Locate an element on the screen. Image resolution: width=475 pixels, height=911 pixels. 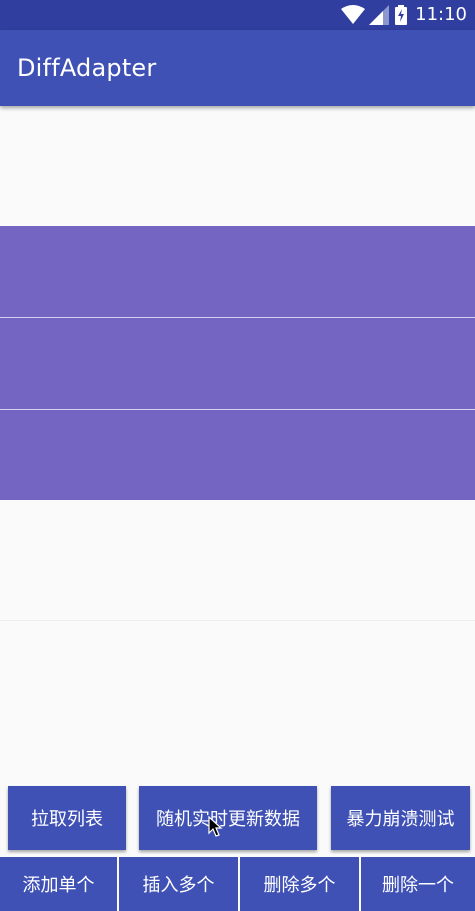
app-bar: DiffAdapter is located at coordinates (237, 68).